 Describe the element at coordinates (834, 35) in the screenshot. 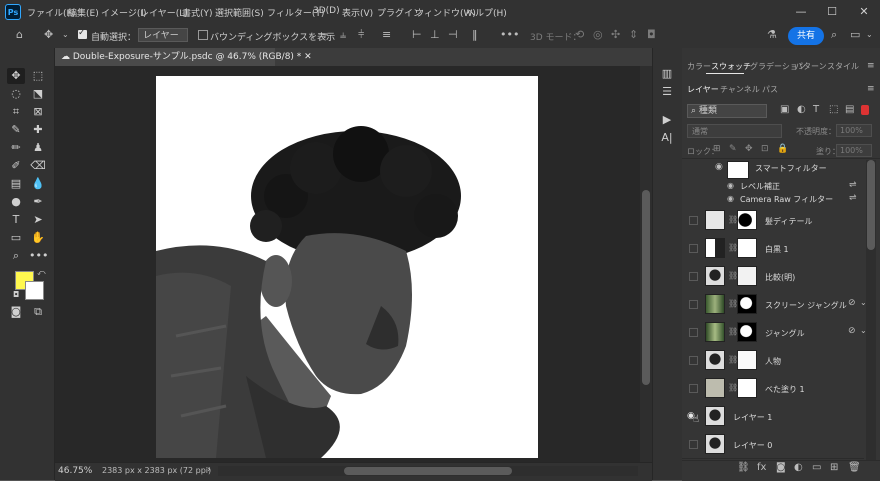

I see `search-icon: ⌕` at that location.